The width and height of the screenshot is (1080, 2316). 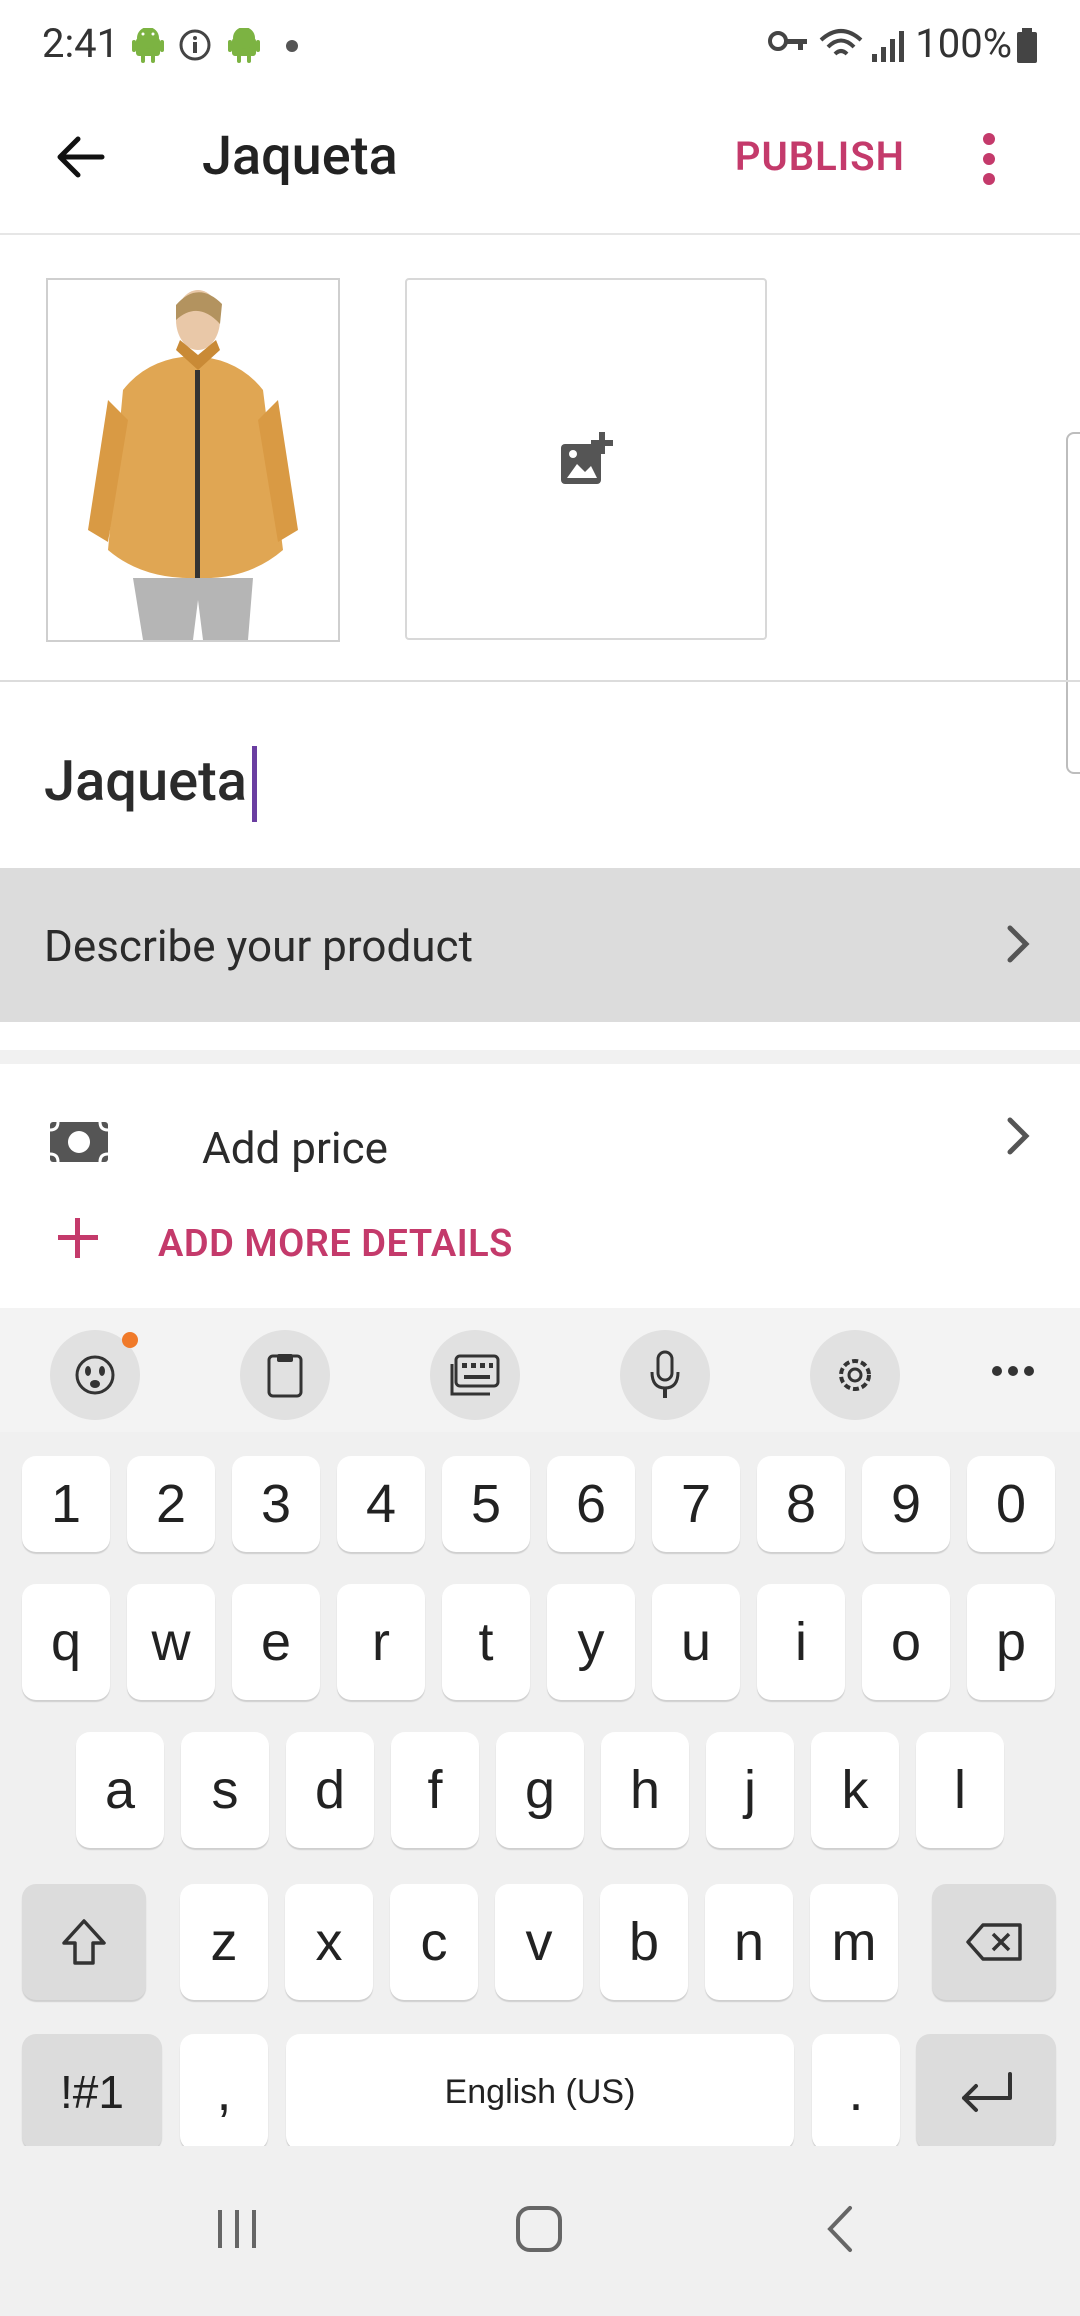 What do you see at coordinates (254, 784) in the screenshot?
I see `text-cursor` at bounding box center [254, 784].